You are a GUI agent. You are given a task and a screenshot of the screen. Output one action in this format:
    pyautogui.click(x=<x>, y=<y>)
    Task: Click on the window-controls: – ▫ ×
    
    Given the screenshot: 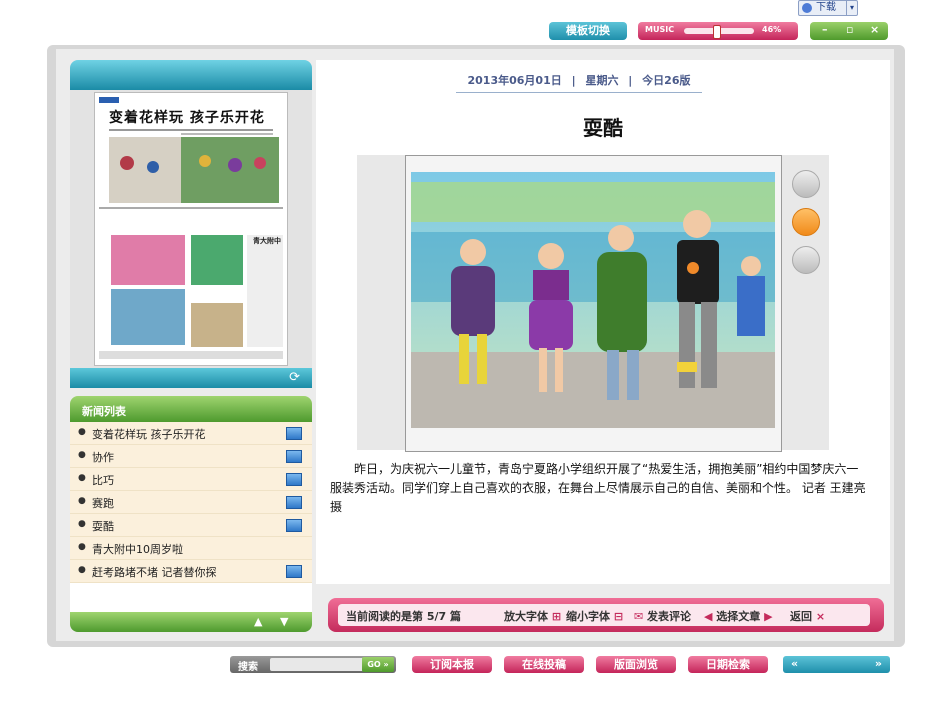 What is the action you would take?
    pyautogui.click(x=849, y=31)
    